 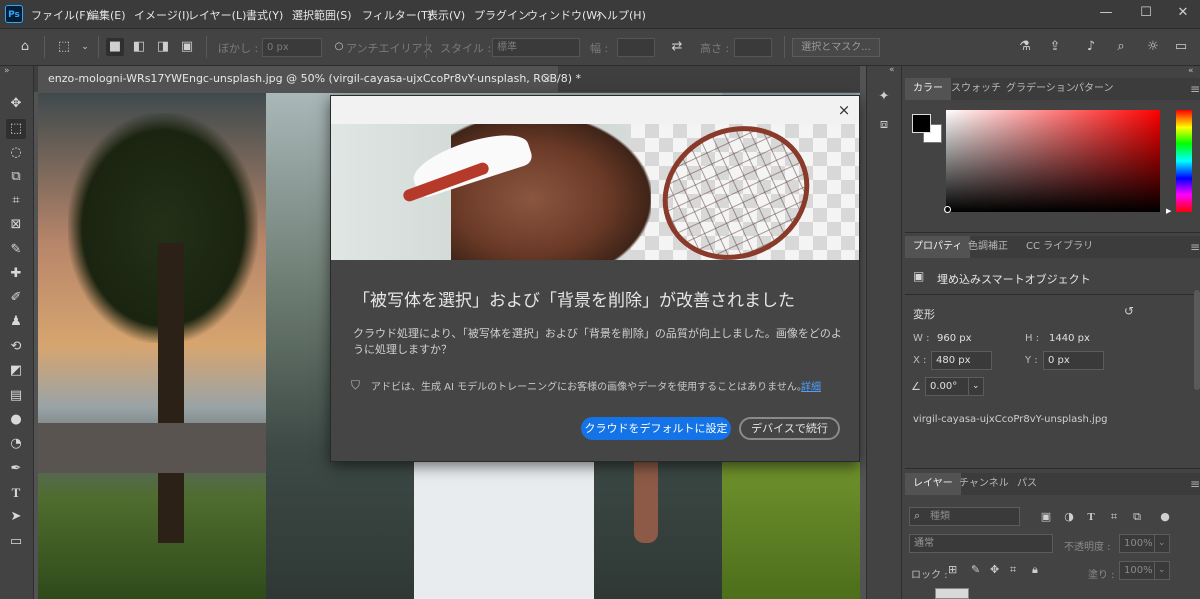 I want to click on angle-field: 0.00°, so click(x=947, y=386).